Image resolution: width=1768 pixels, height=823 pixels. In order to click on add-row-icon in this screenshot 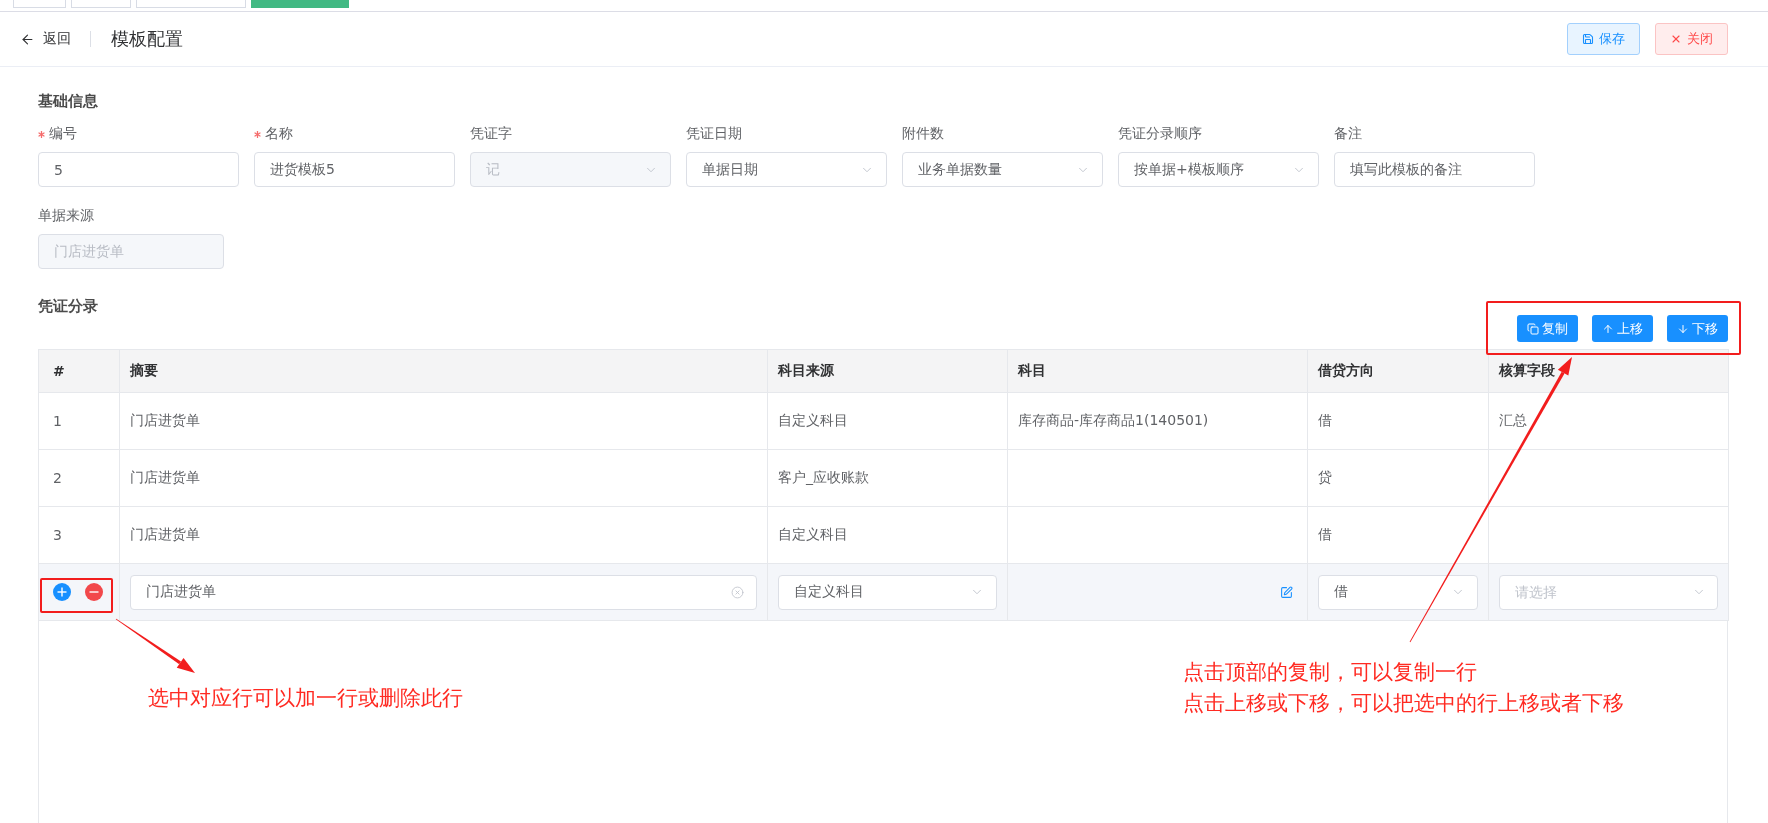, I will do `click(62, 592)`.